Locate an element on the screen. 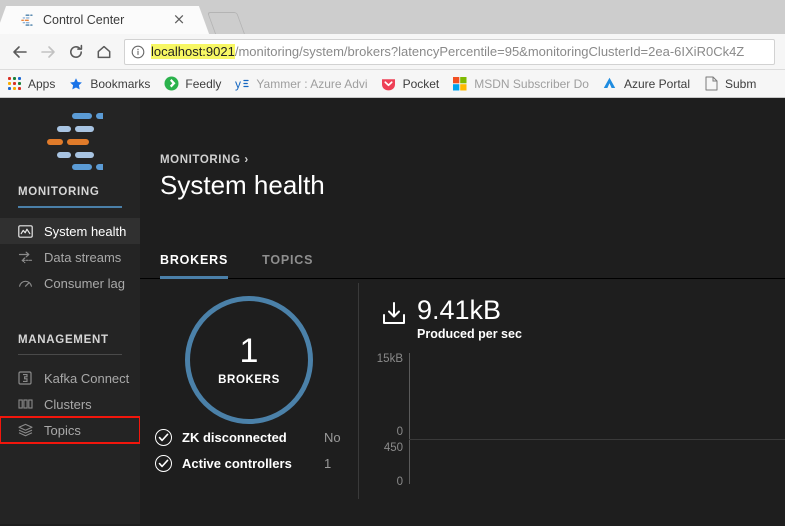 This screenshot has width=785, height=526. status-value: No is located at coordinates (332, 437).